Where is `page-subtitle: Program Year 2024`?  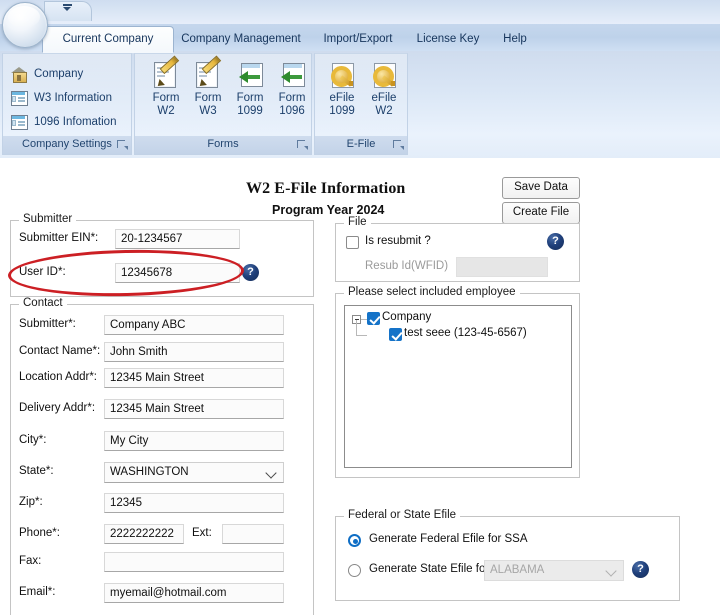
page-subtitle: Program Year 2024 is located at coordinates (328, 210).